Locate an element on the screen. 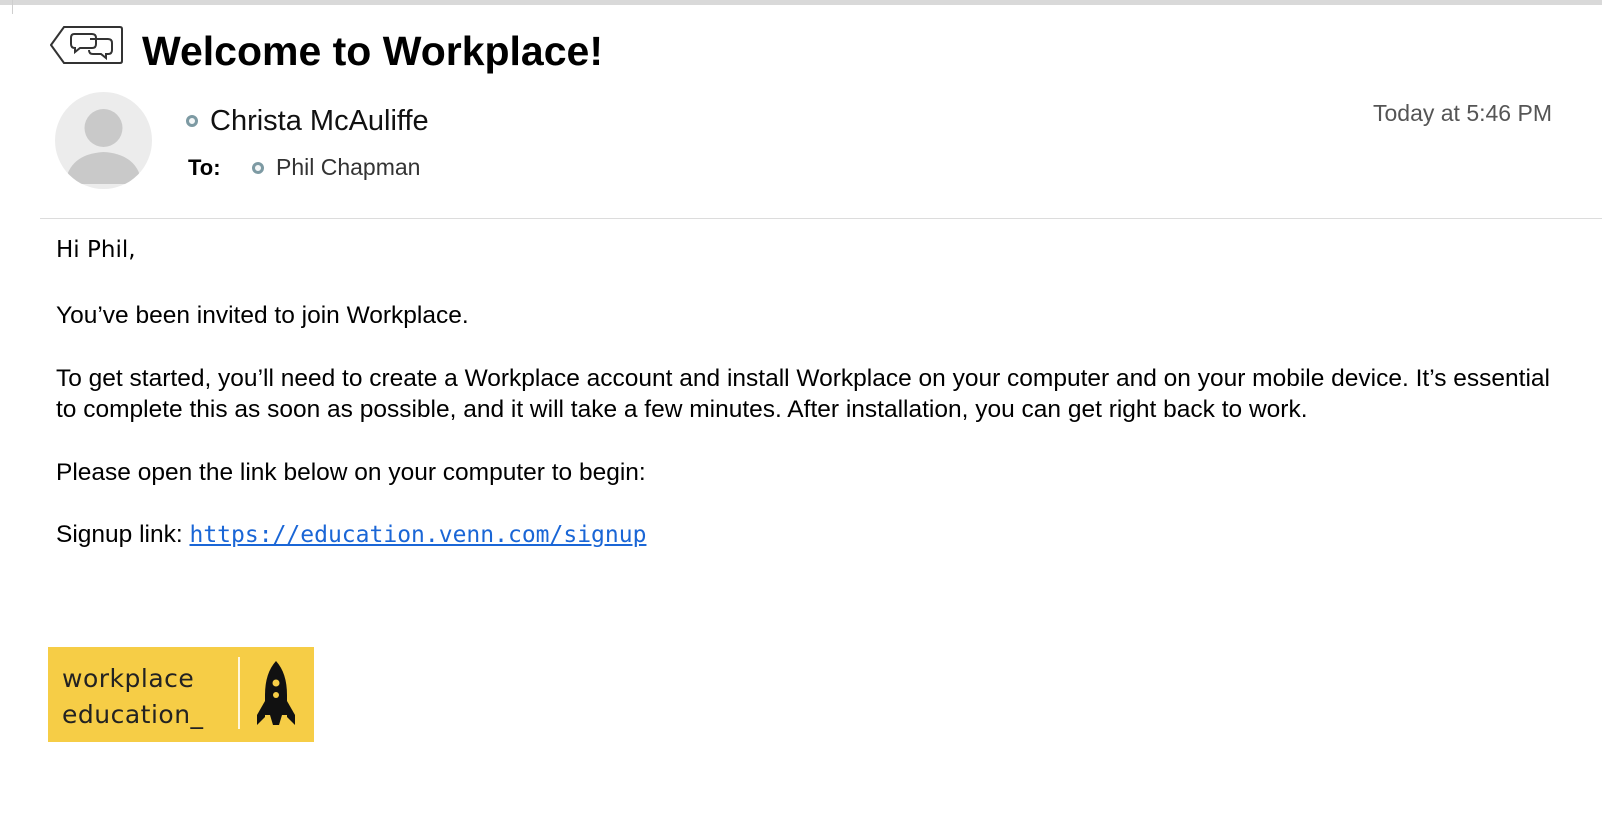 The image size is (1602, 819). to-label: To: is located at coordinates (204, 167).